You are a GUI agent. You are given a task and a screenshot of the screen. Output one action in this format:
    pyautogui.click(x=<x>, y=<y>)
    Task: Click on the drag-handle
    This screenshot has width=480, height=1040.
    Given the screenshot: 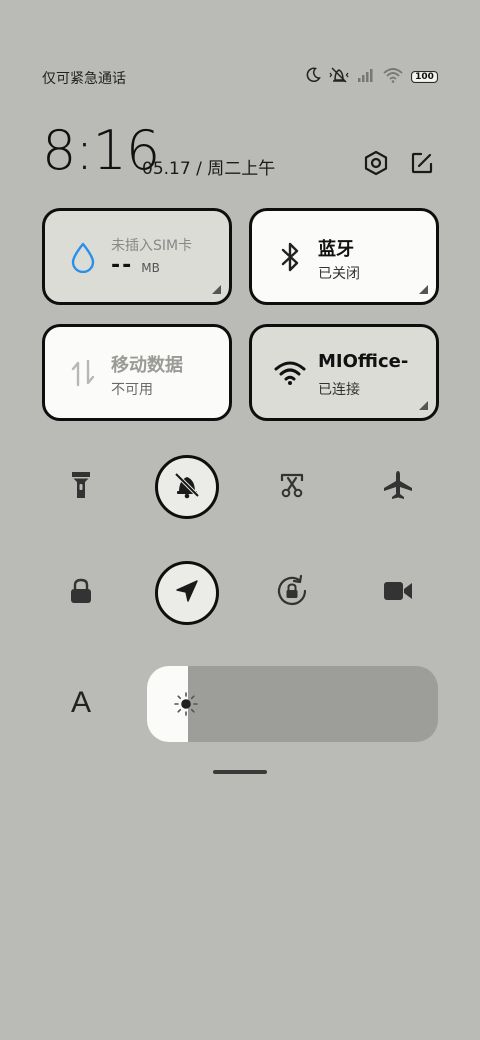 What is the action you would take?
    pyautogui.click(x=240, y=772)
    